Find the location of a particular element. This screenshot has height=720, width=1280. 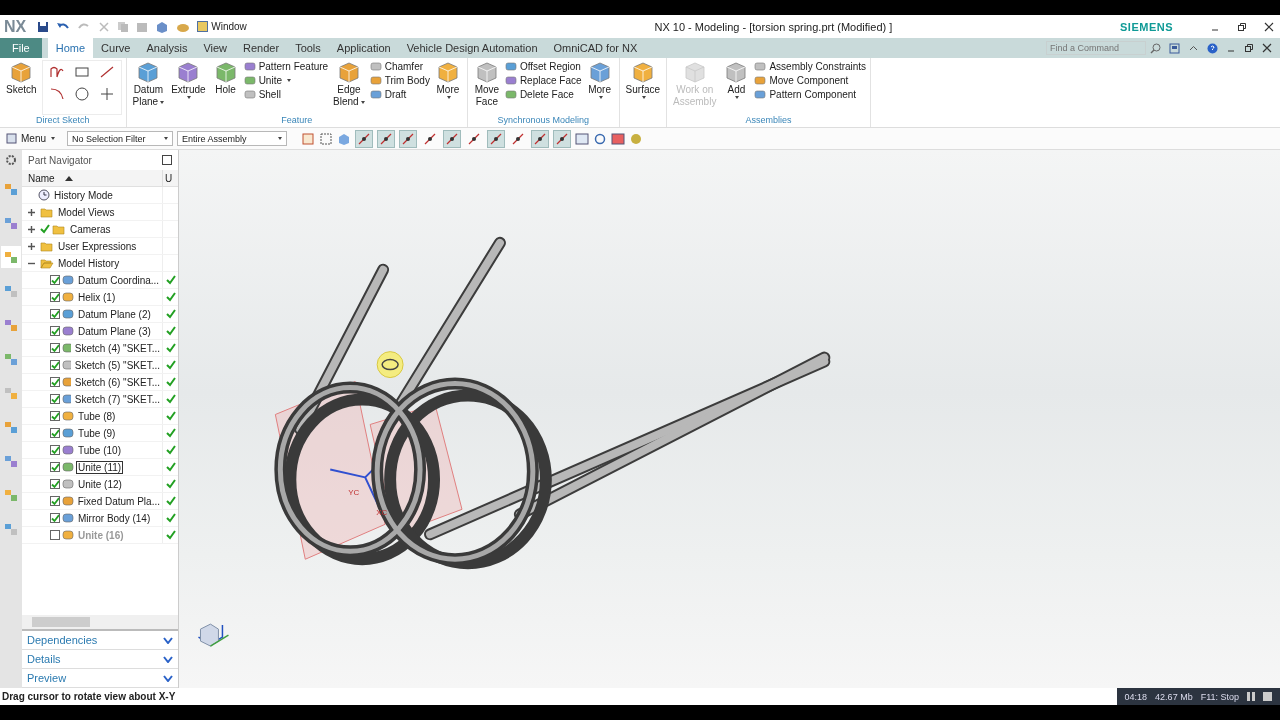

rectangle-icon is located at coordinates (81, 72).